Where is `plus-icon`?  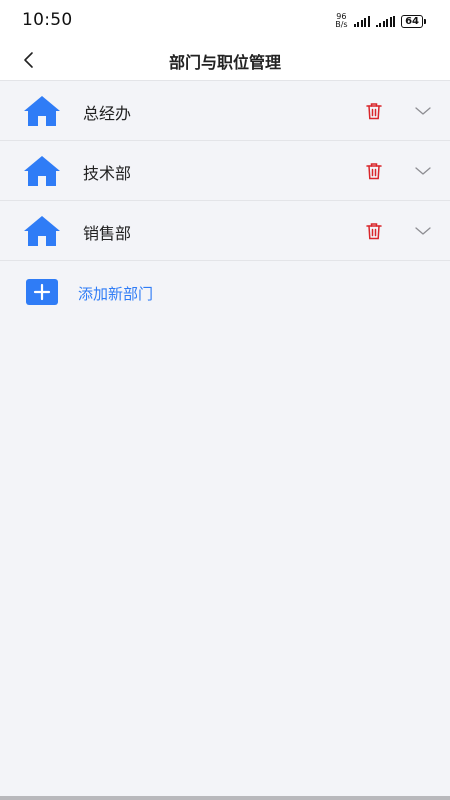
plus-icon is located at coordinates (42, 292).